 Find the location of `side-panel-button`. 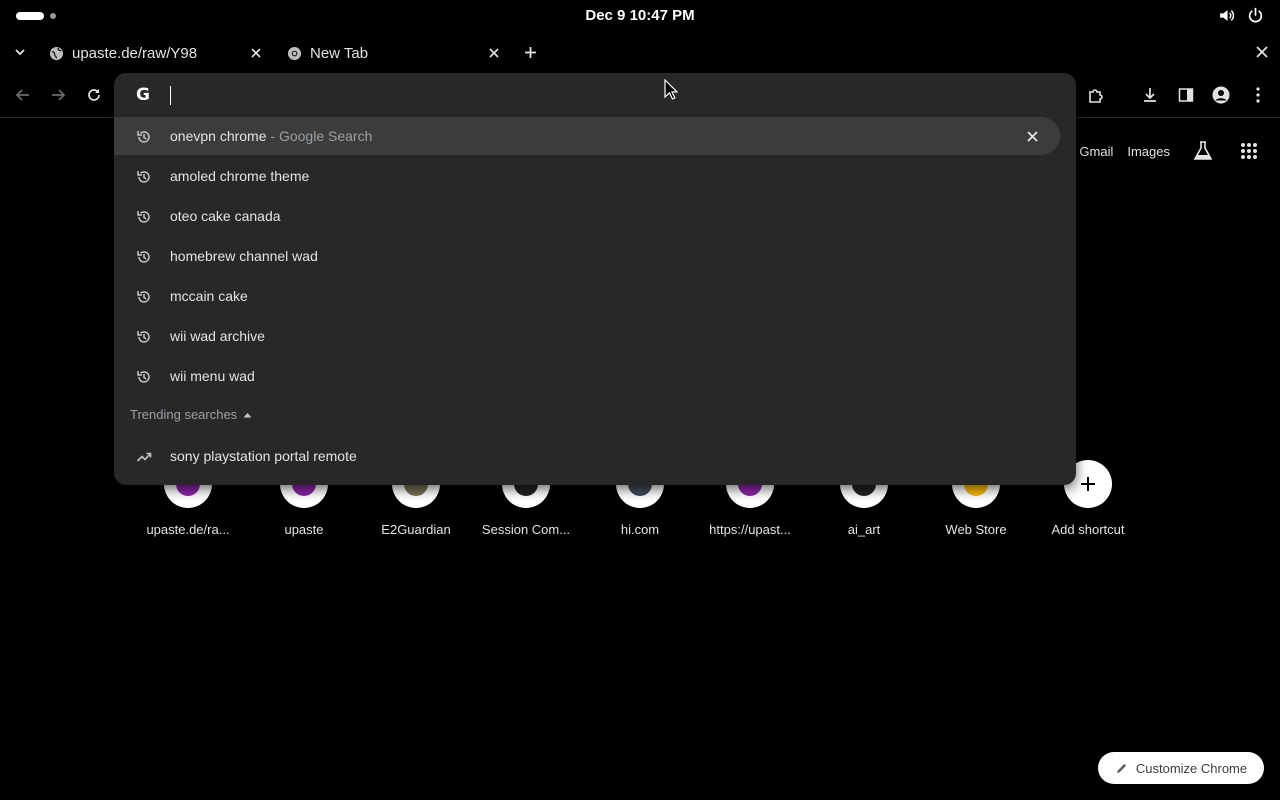

side-panel-button is located at coordinates (1186, 95).